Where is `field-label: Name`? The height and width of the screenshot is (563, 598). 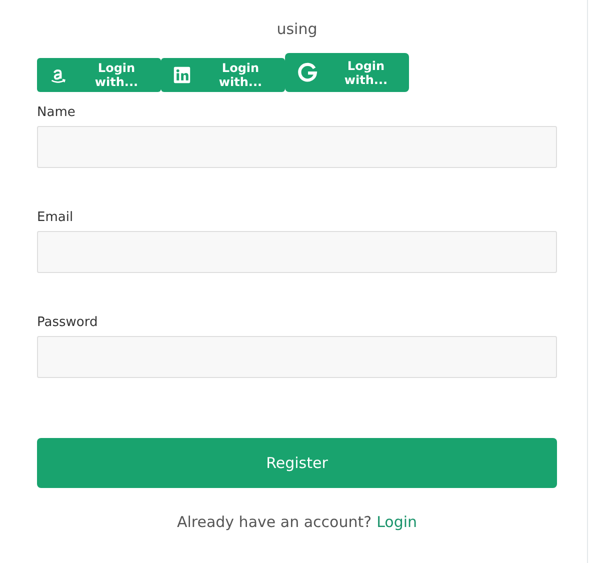 field-label: Name is located at coordinates (56, 112).